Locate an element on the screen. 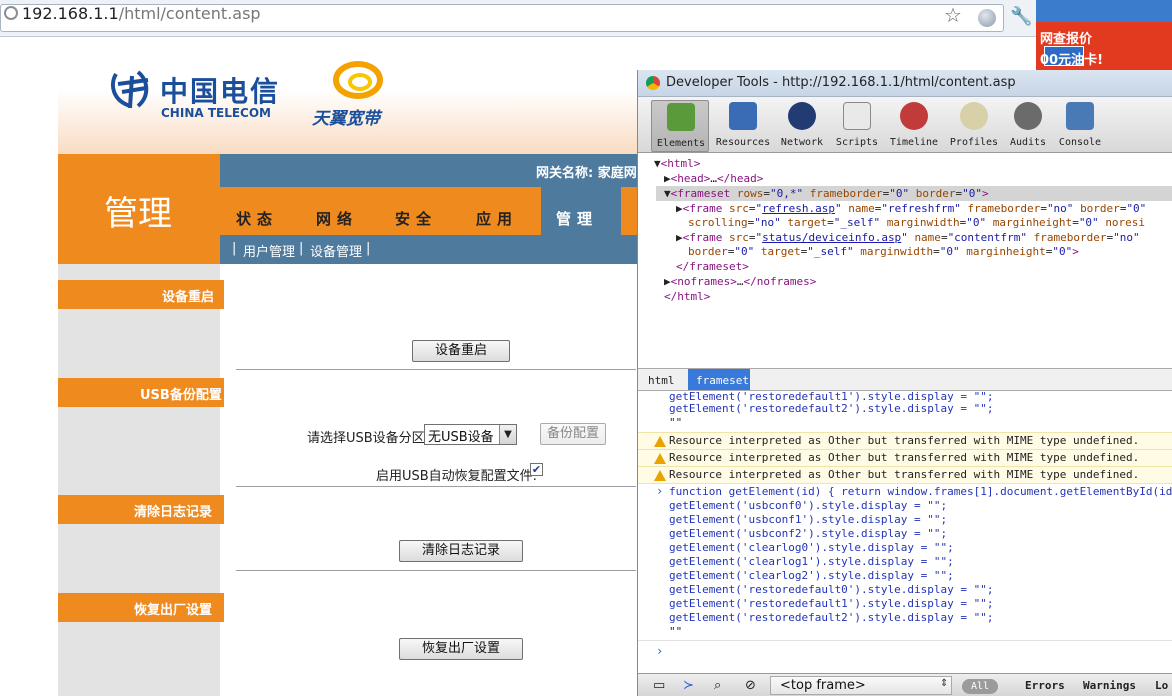 This screenshot has height=696, width=1172. crumb-frameset: frameset is located at coordinates (722, 380).